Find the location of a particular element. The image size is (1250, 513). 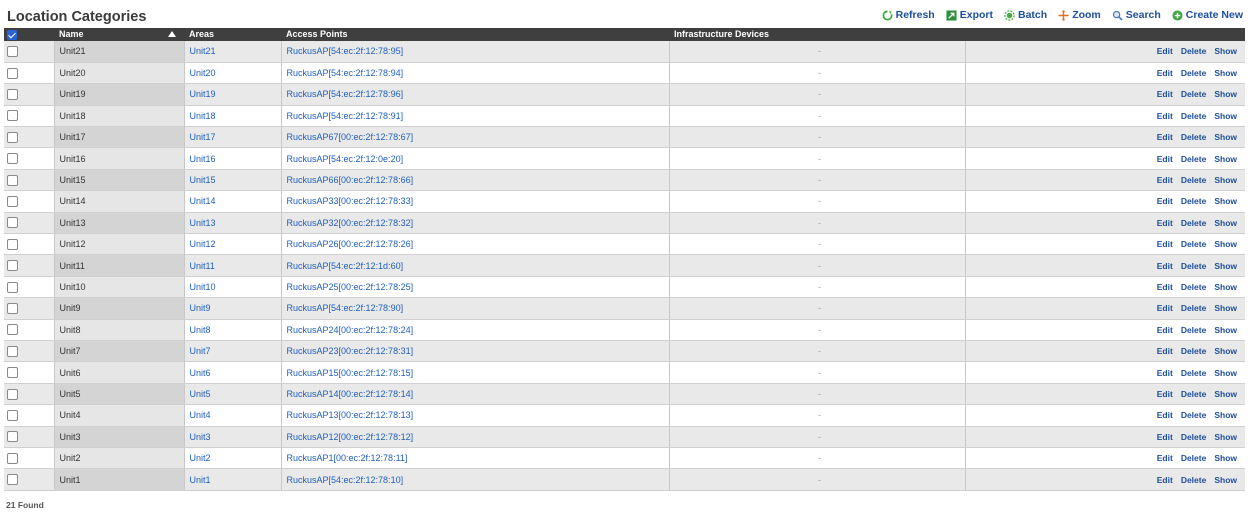

access-point-link: RuckusAP12[00:ec:2f:12:78:12] is located at coordinates (350, 437).